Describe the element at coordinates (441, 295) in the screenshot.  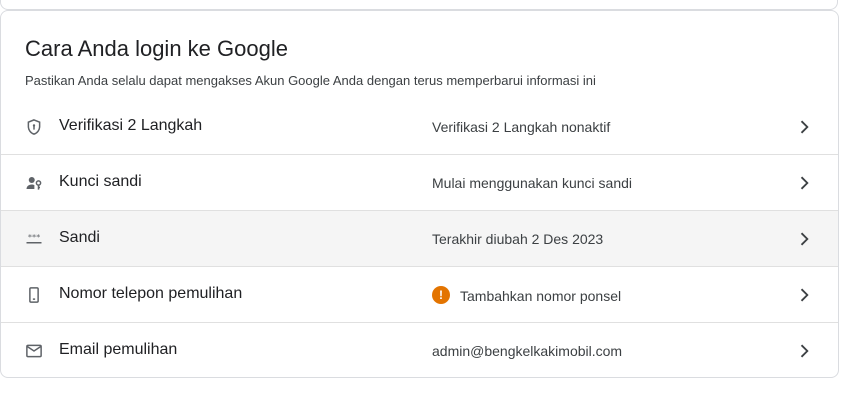
I see `warning-icon: !` at that location.